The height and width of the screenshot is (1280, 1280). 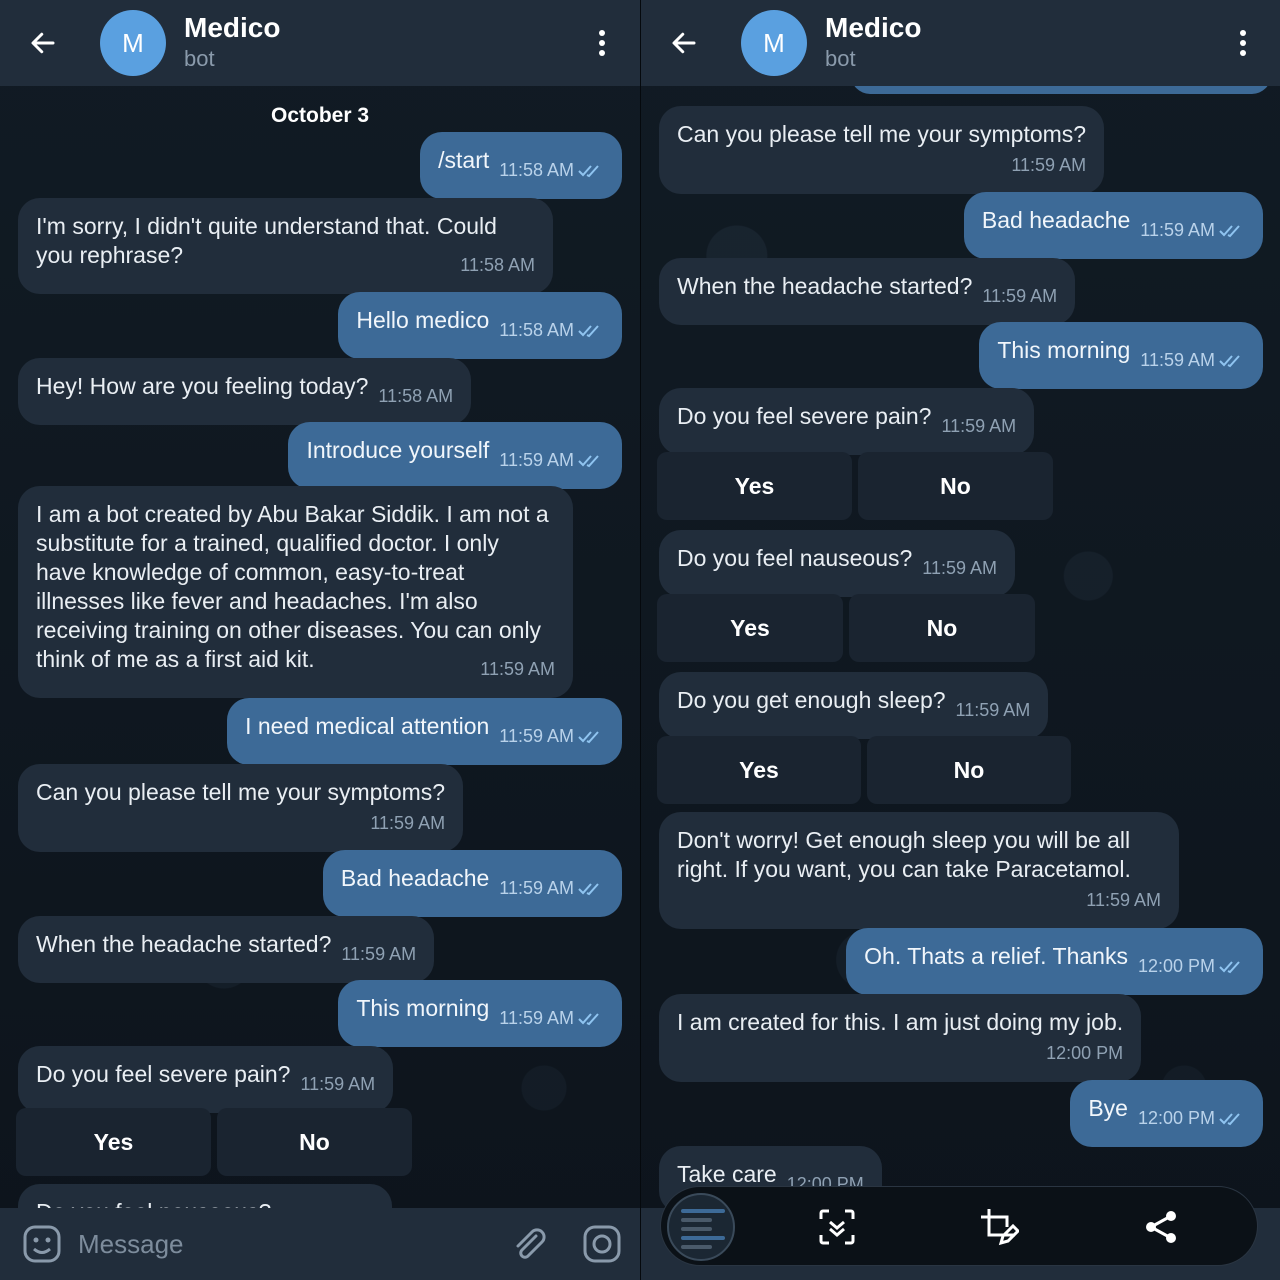 I want to click on camera-icon, so click(x=602, y=1244).